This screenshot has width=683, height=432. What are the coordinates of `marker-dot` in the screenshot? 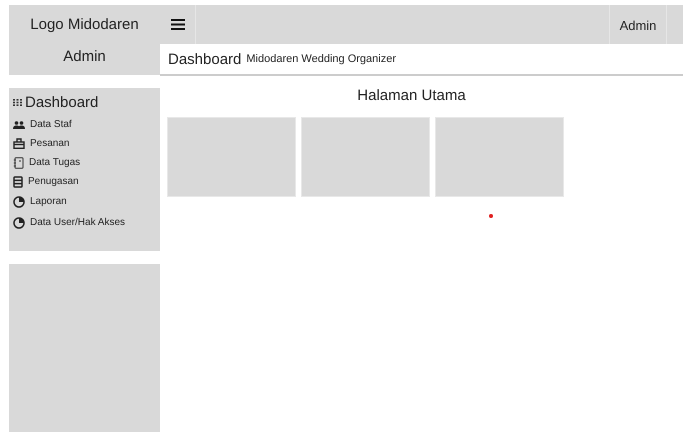 It's located at (491, 216).